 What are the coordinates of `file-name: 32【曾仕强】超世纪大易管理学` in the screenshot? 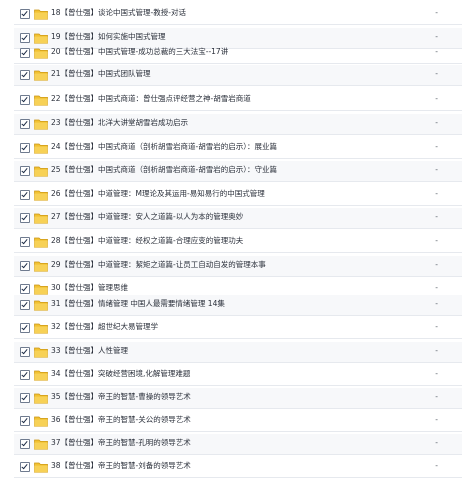 It's located at (241, 327).